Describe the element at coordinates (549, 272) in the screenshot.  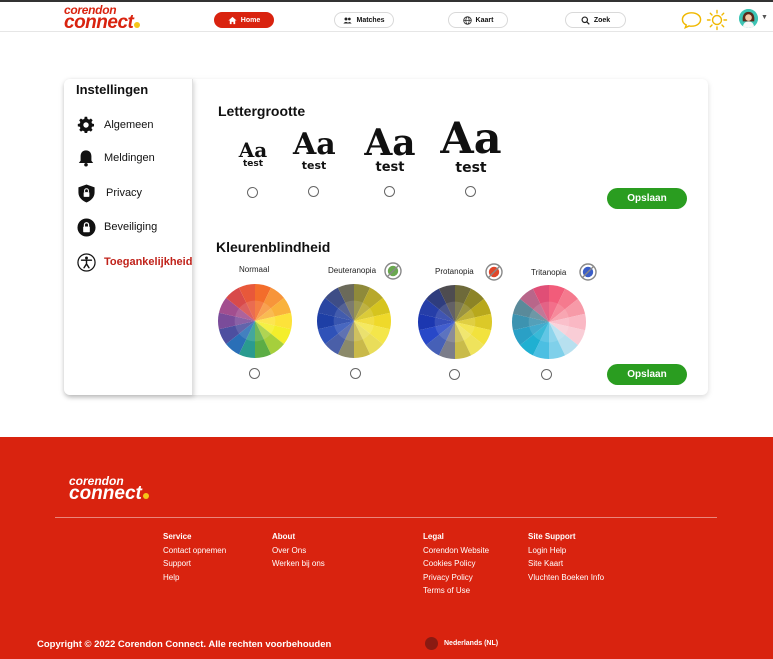
I see `color-mode-label-tritanopia: Tritanopia` at that location.